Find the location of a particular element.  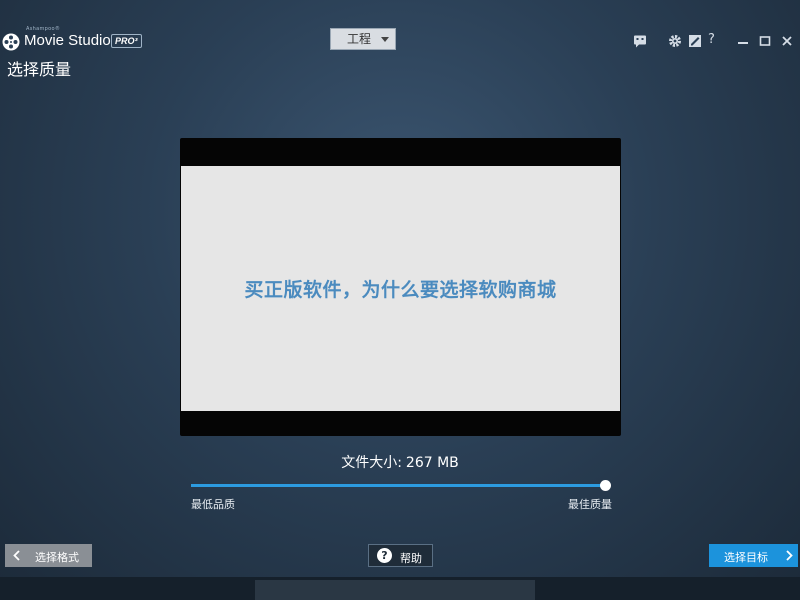

chevron-down-icon is located at coordinates (385, 39).